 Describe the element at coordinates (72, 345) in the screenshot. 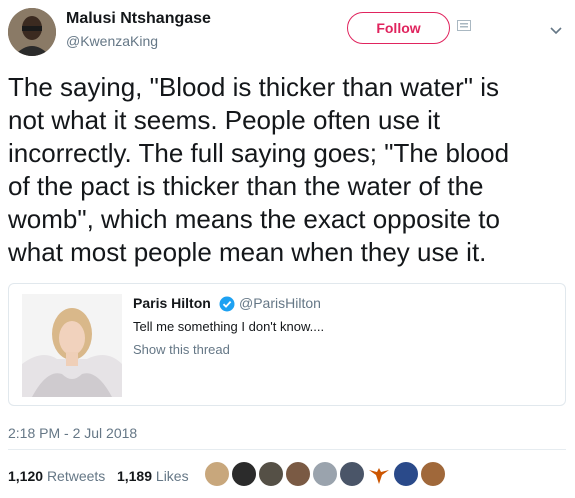

I see `quoted-tweet-image` at that location.